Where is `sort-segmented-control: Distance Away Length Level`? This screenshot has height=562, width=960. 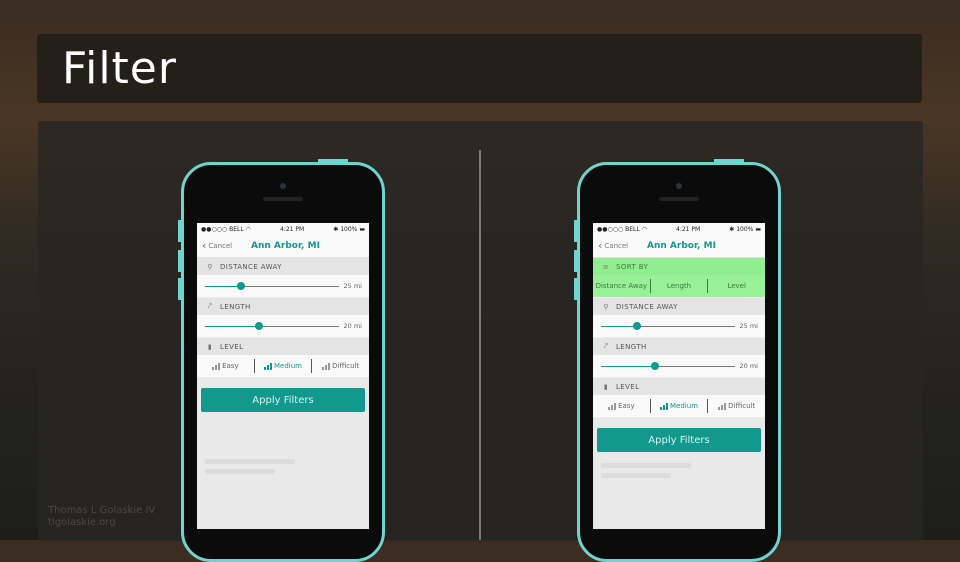 sort-segmented-control: Distance Away Length Level is located at coordinates (679, 286).